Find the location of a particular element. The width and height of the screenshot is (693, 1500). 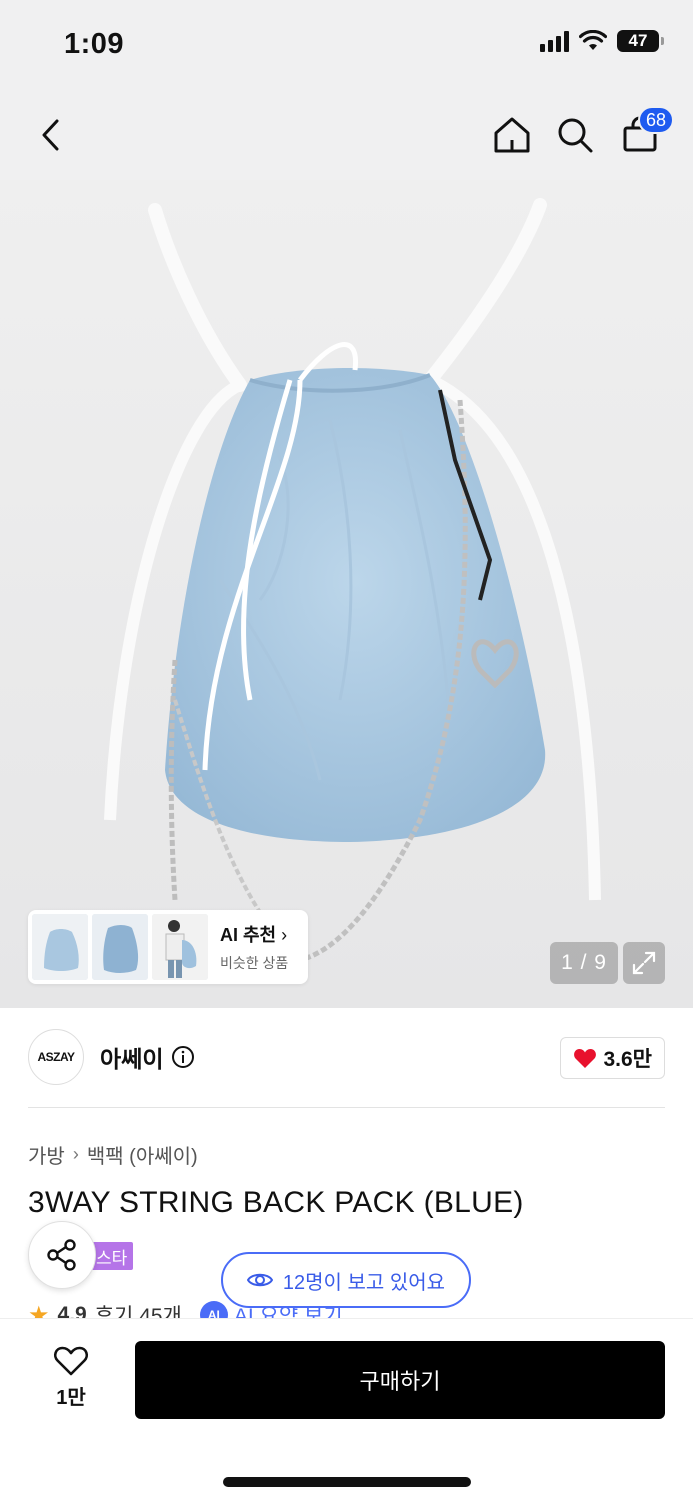

home-indicator is located at coordinates (347, 1482).